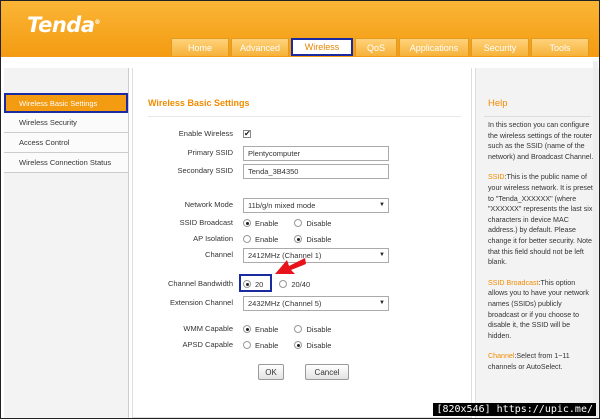 Image resolution: width=600 pixels, height=419 pixels. What do you see at coordinates (271, 372) in the screenshot?
I see `ok-button: OK` at bounding box center [271, 372].